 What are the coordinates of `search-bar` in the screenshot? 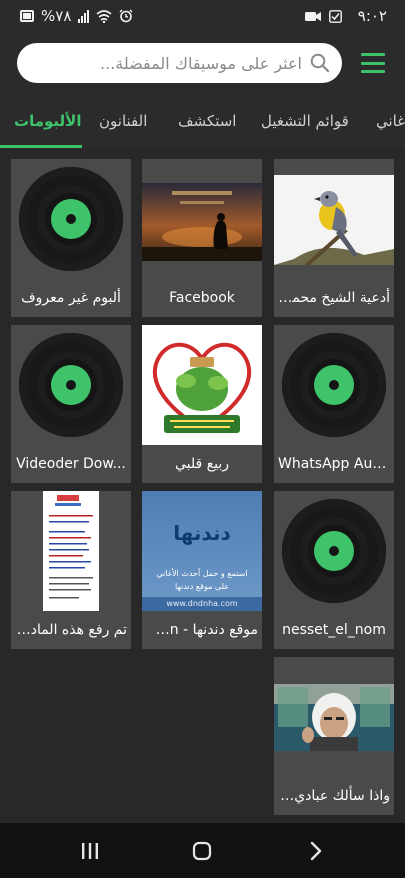 It's located at (179, 63).